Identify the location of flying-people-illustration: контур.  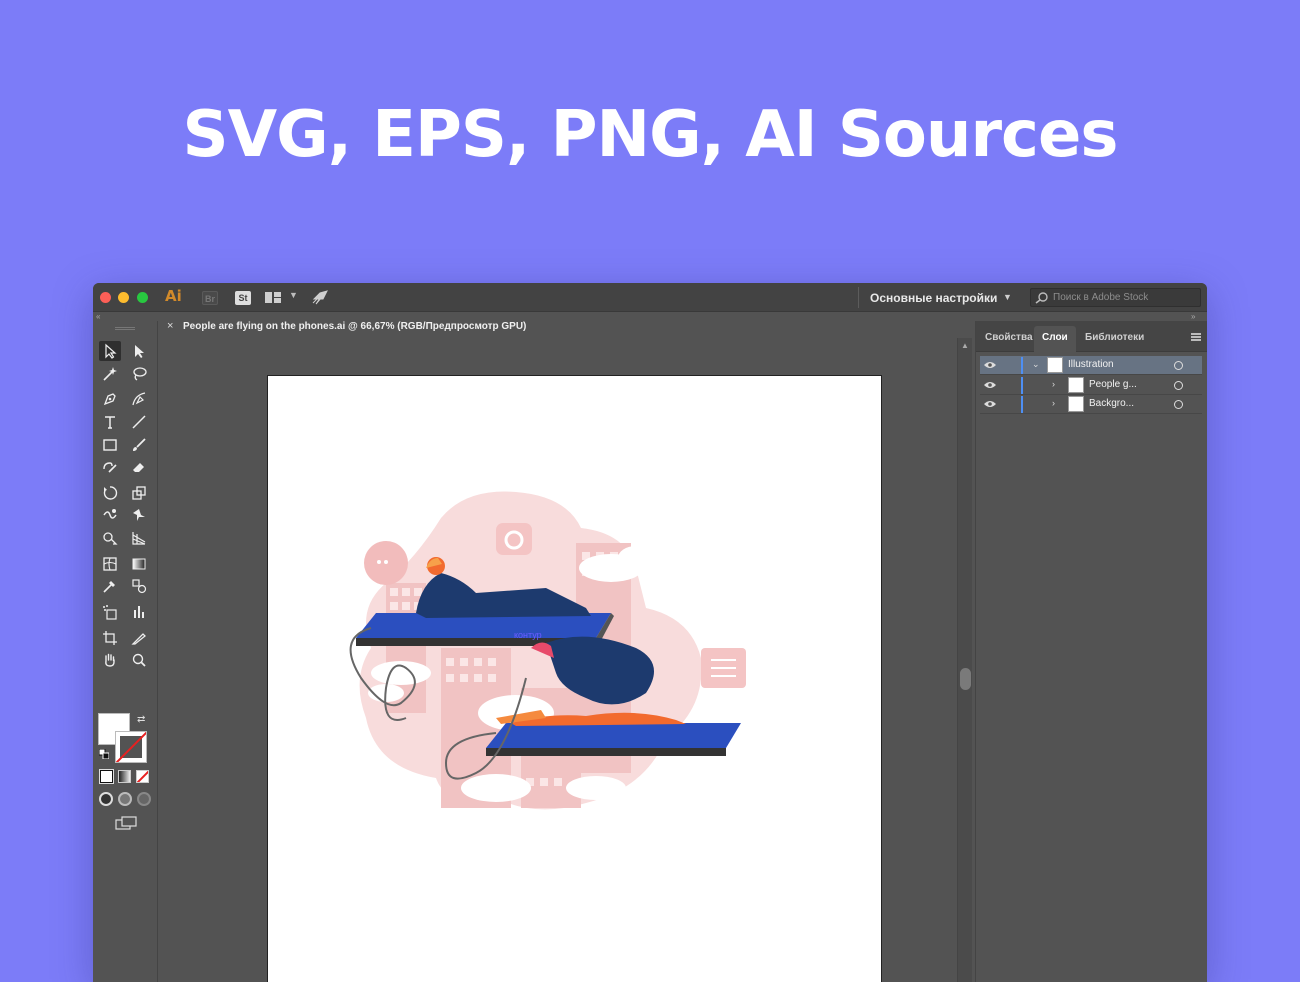
(566, 658).